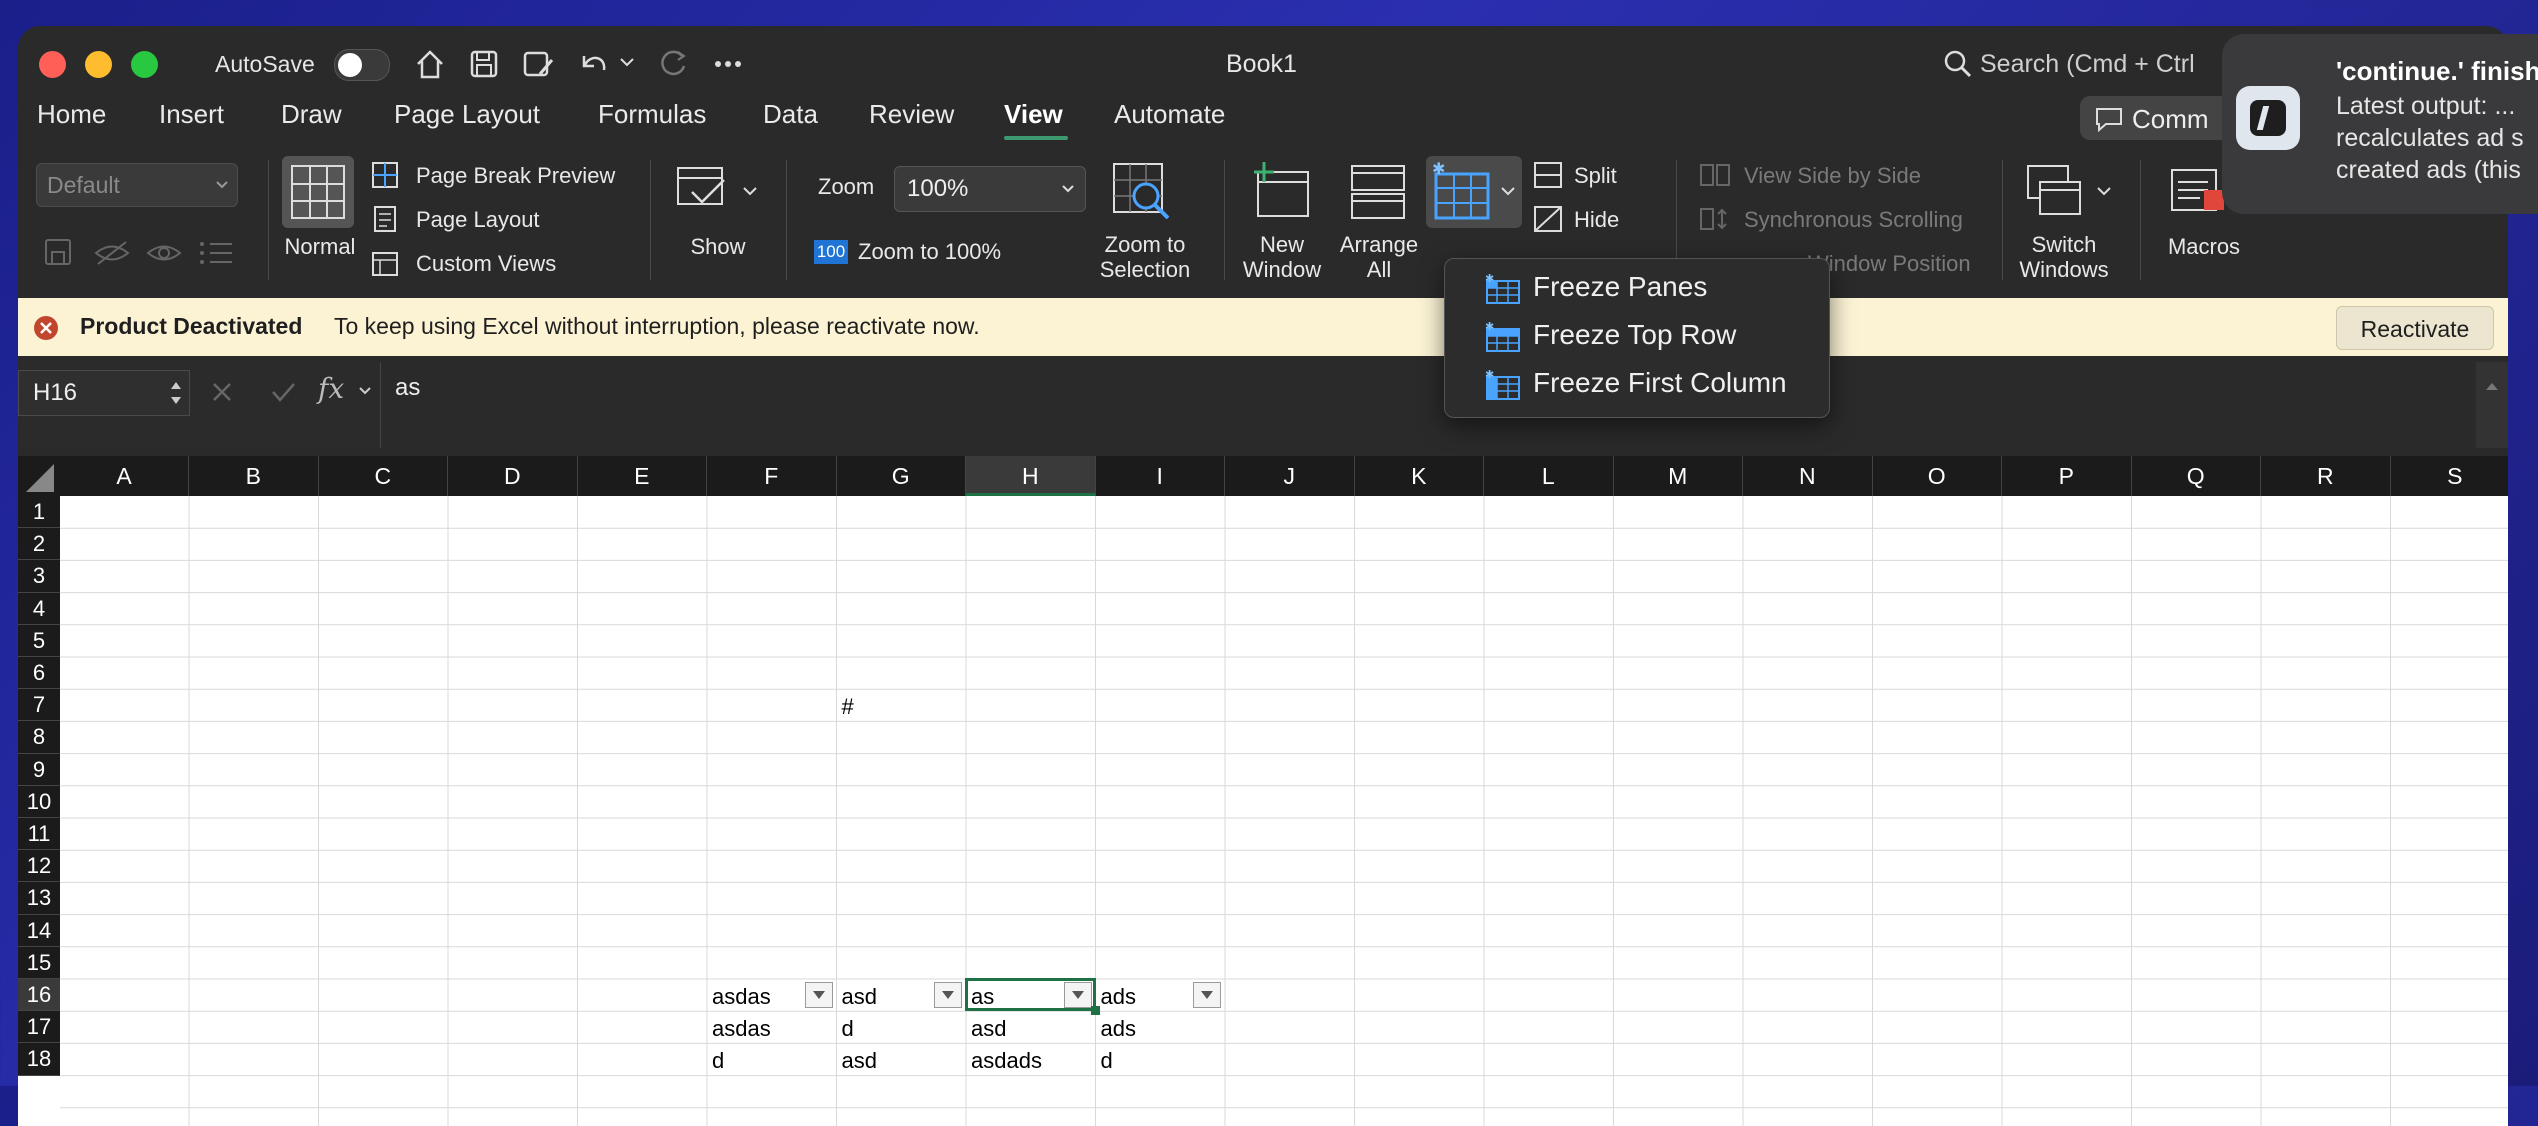 The width and height of the screenshot is (2538, 1126). I want to click on zoom-to-selection-label: Zoom to Selection, so click(1145, 257).